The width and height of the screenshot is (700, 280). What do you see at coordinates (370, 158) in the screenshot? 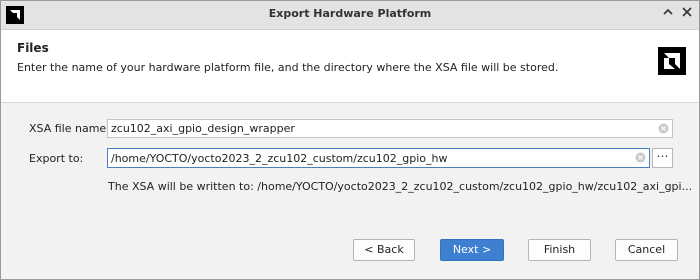
I see `export-to-input` at bounding box center [370, 158].